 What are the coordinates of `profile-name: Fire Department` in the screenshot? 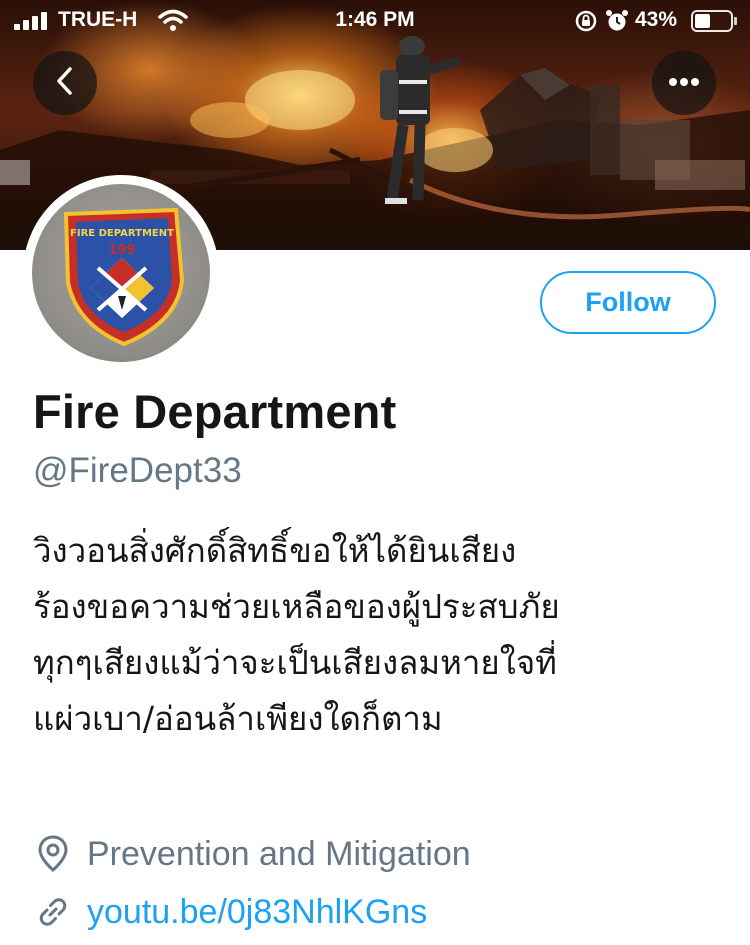 It's located at (215, 411).